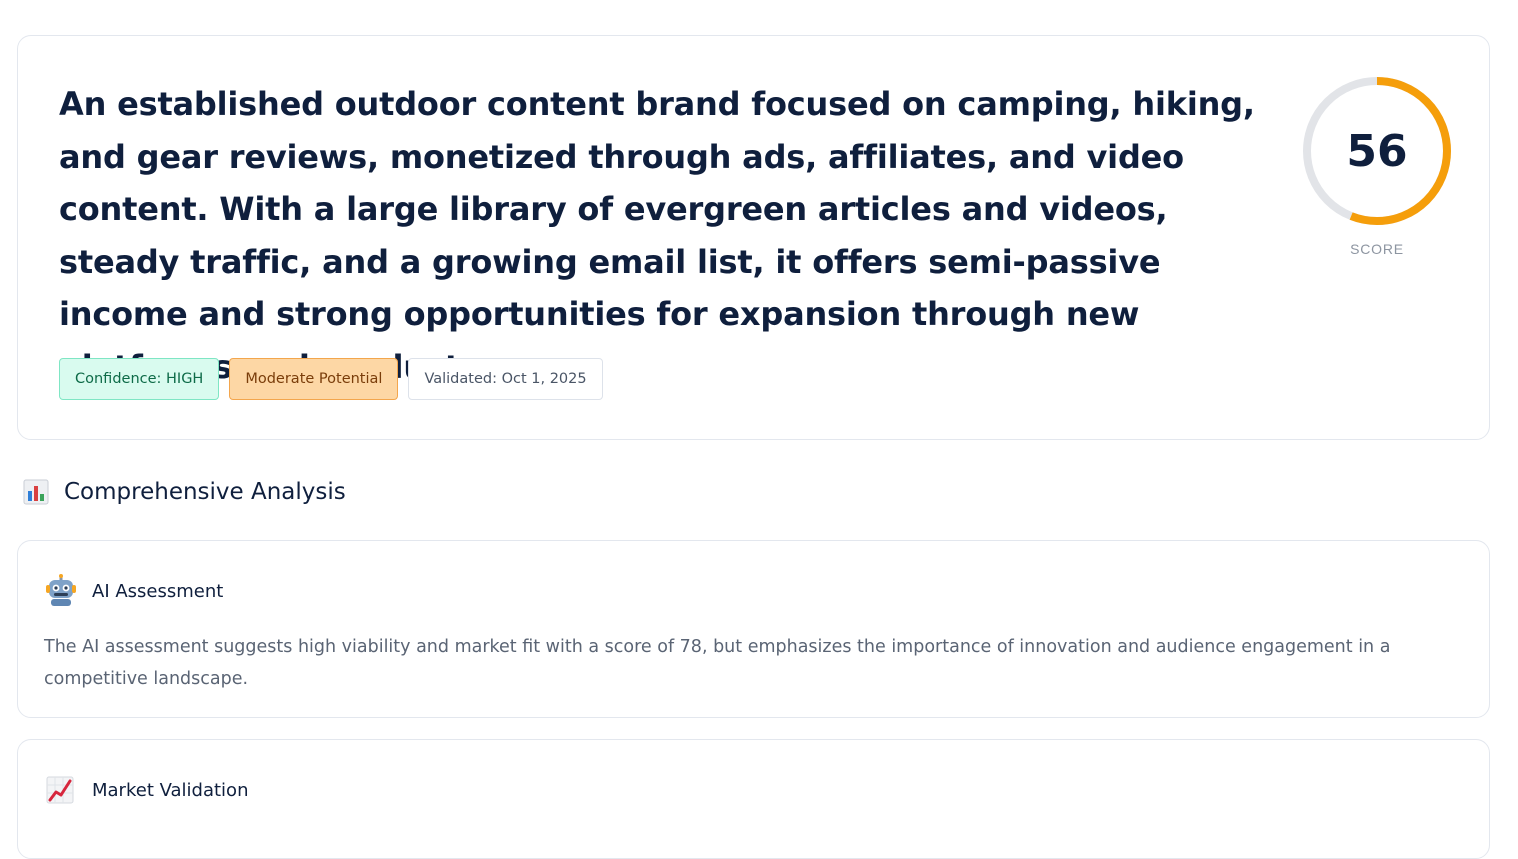 Image resolution: width=1518 pixels, height=859 pixels. I want to click on score-label: SCORE, so click(1377, 249).